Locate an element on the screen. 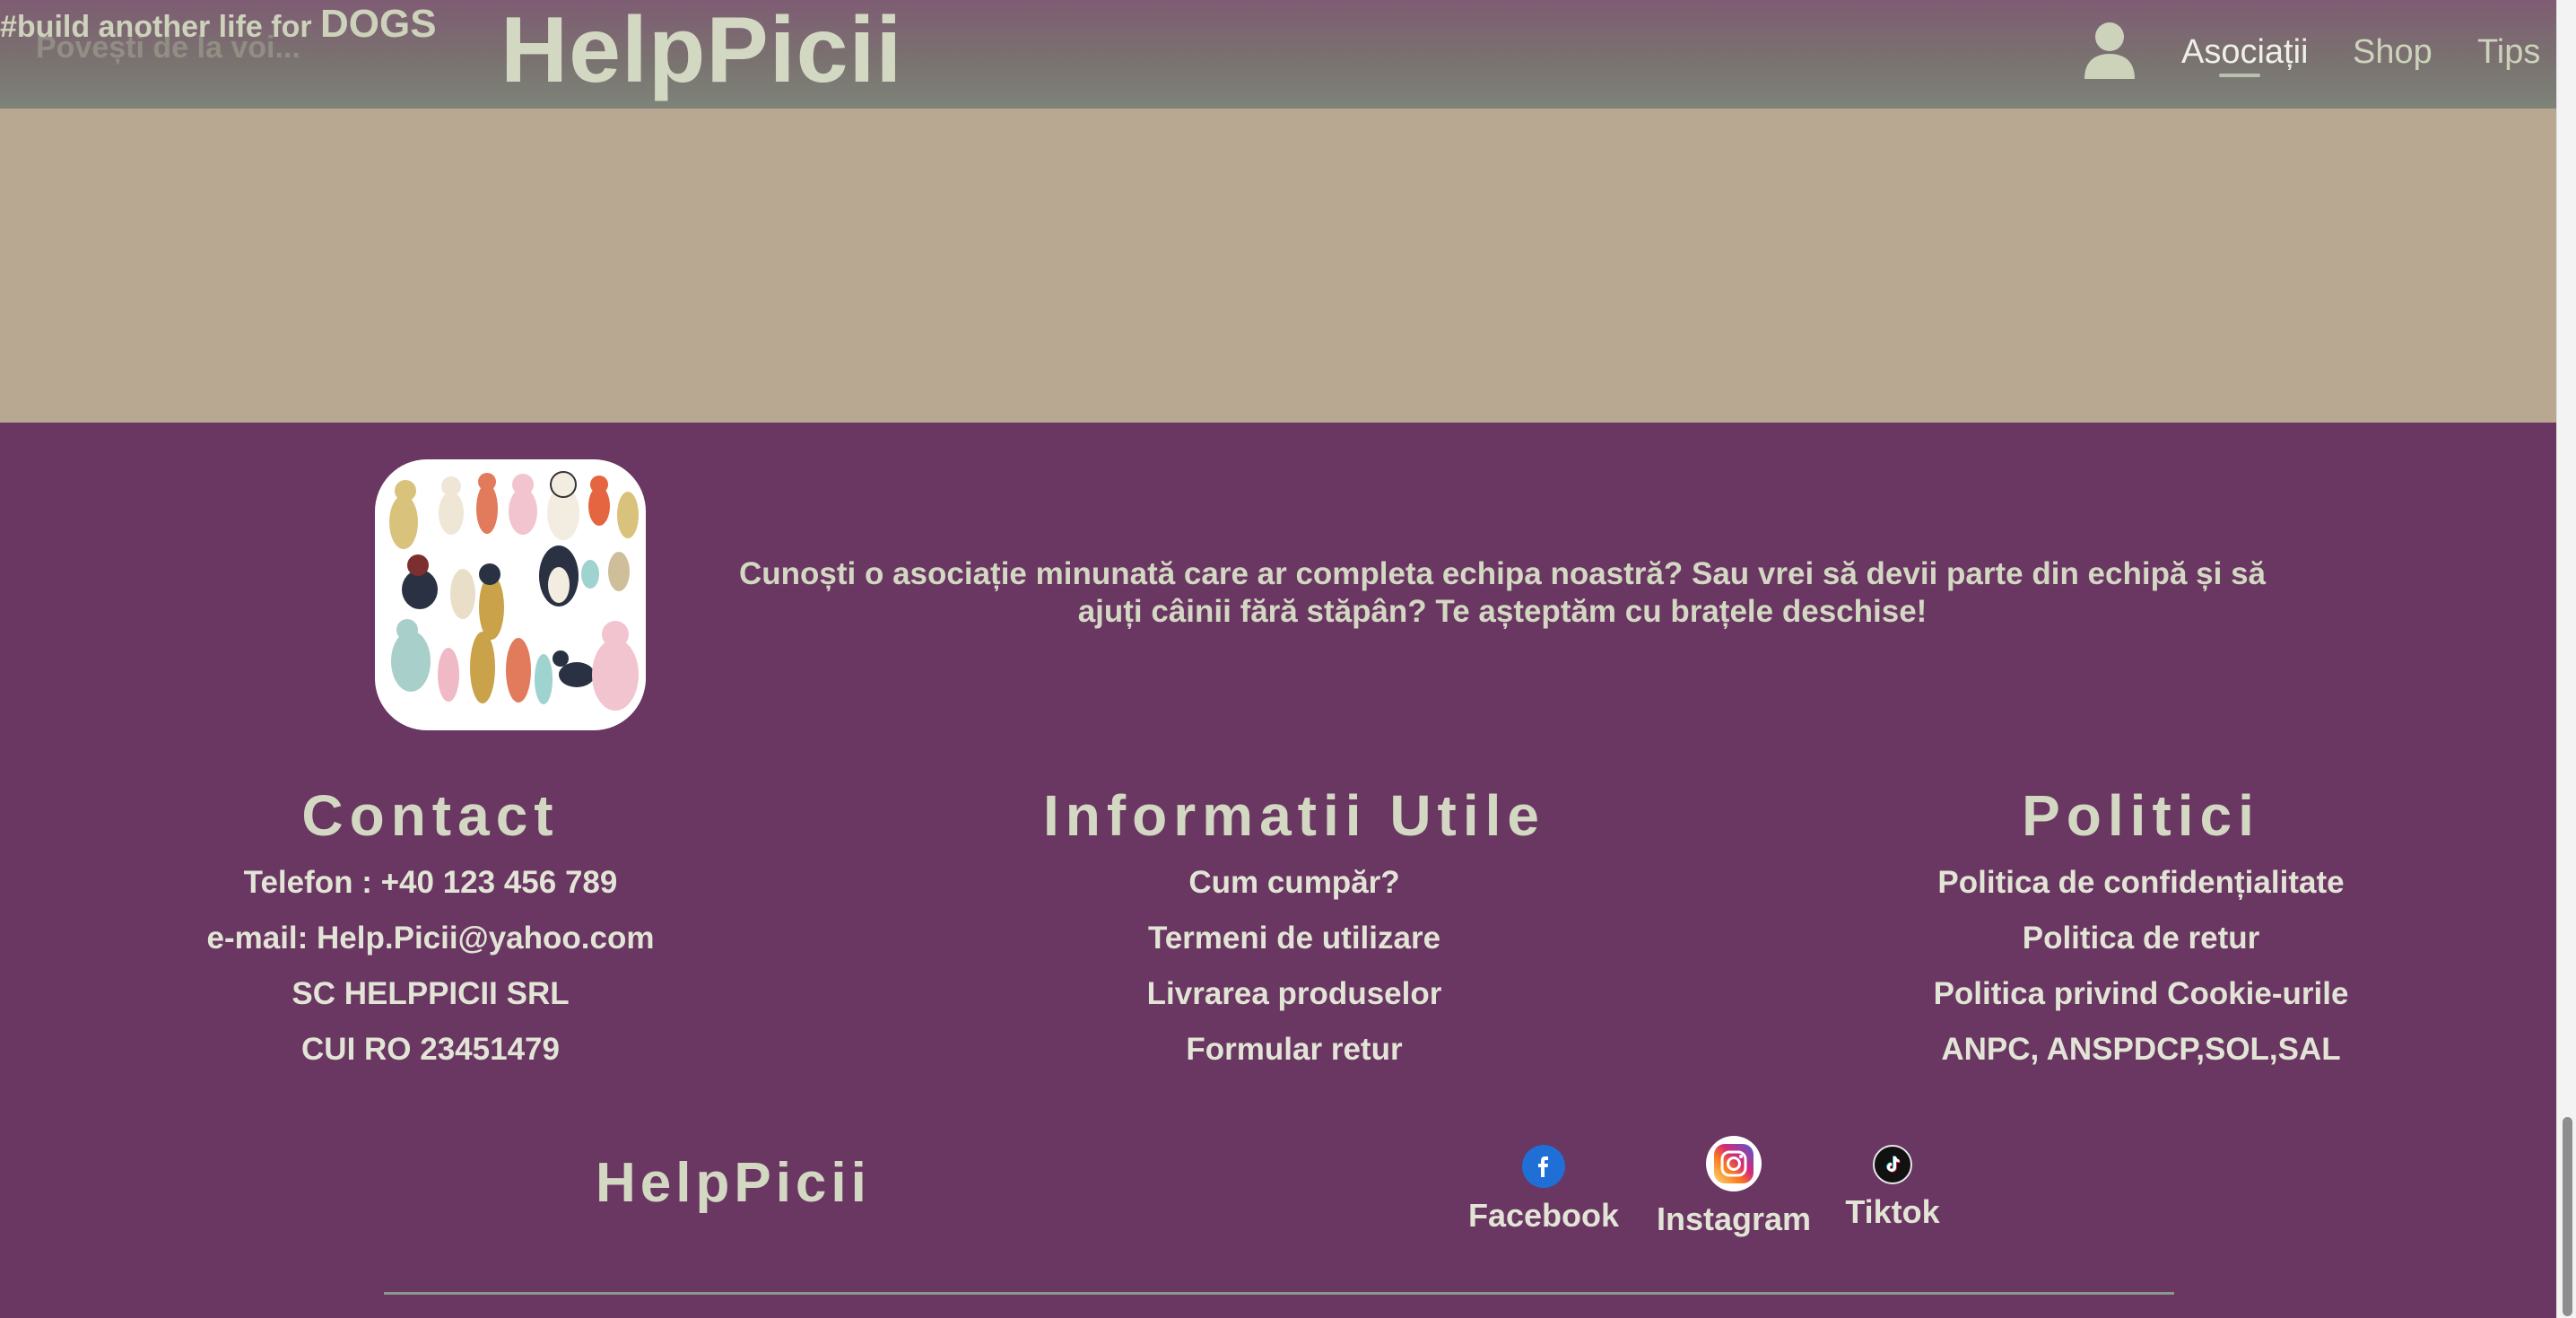  site-logo-text: HelpPicii is located at coordinates (701, 51).